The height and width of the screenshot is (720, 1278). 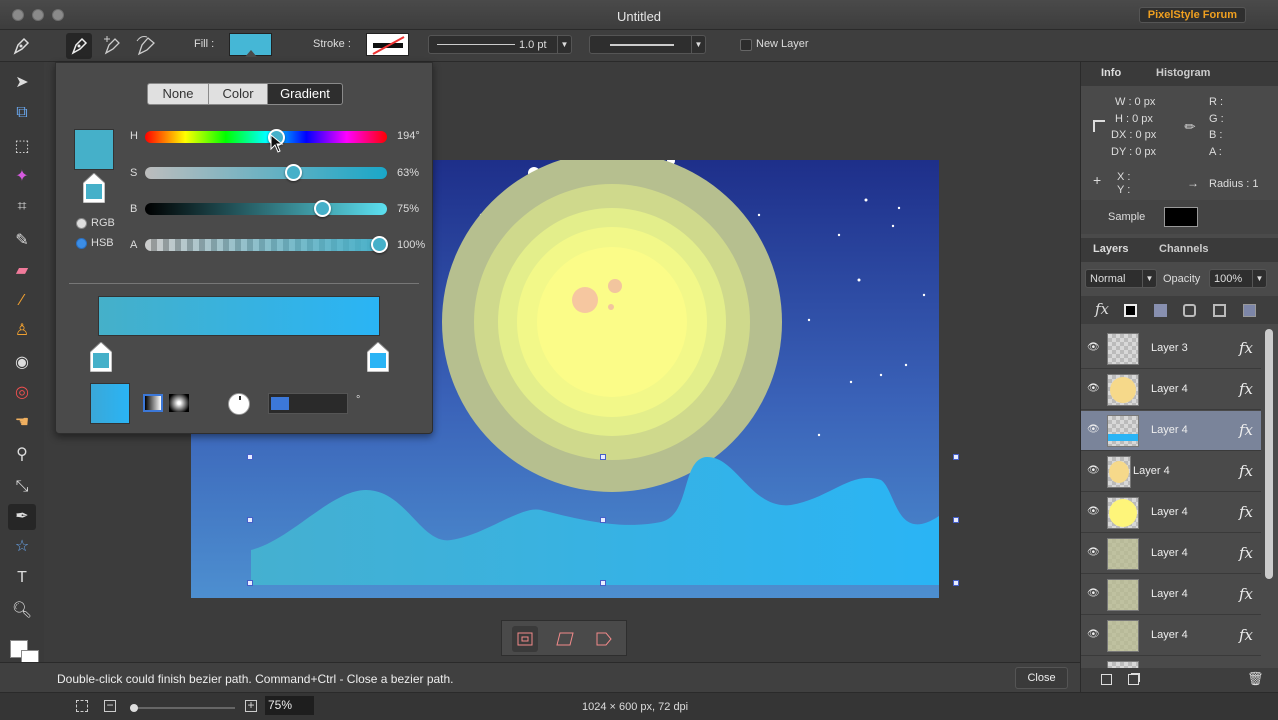 I want to click on tab-none: None, so click(x=178, y=94).